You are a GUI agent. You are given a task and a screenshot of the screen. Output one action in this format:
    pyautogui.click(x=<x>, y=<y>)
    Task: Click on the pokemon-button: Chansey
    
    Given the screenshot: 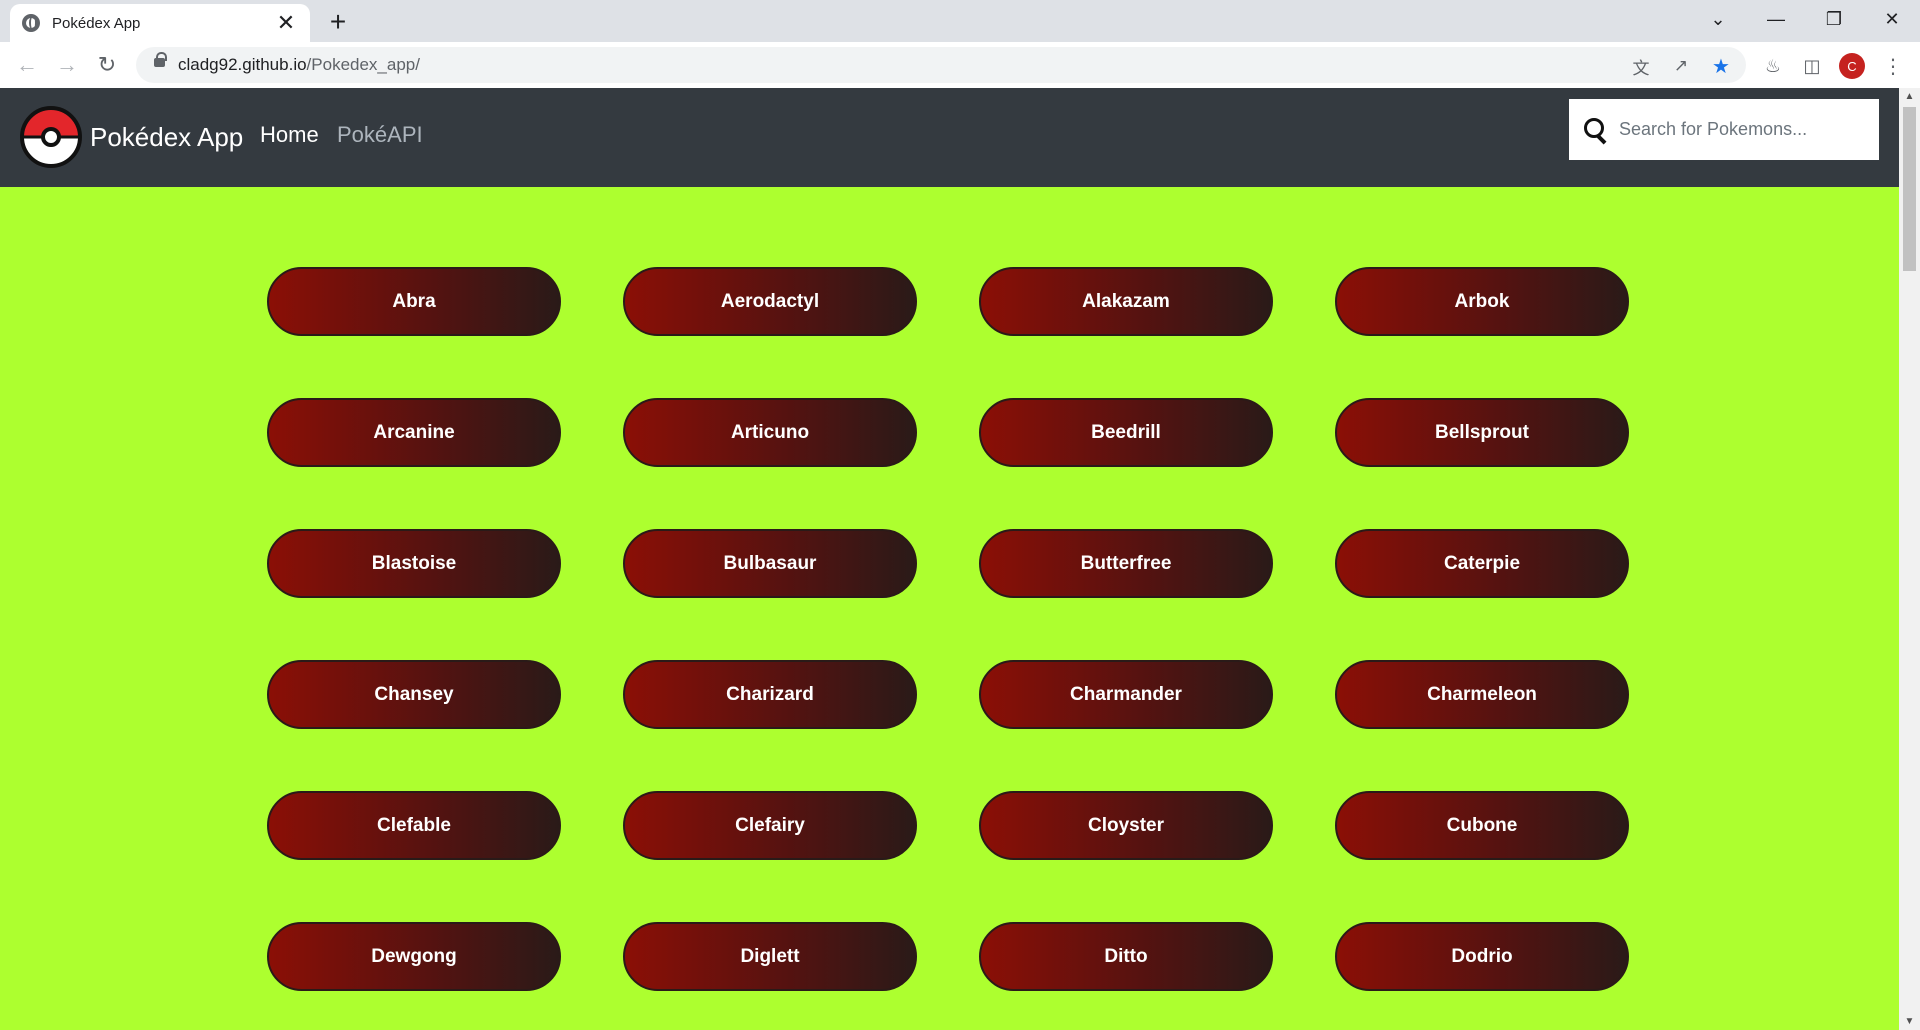 What is the action you would take?
    pyautogui.click(x=414, y=694)
    